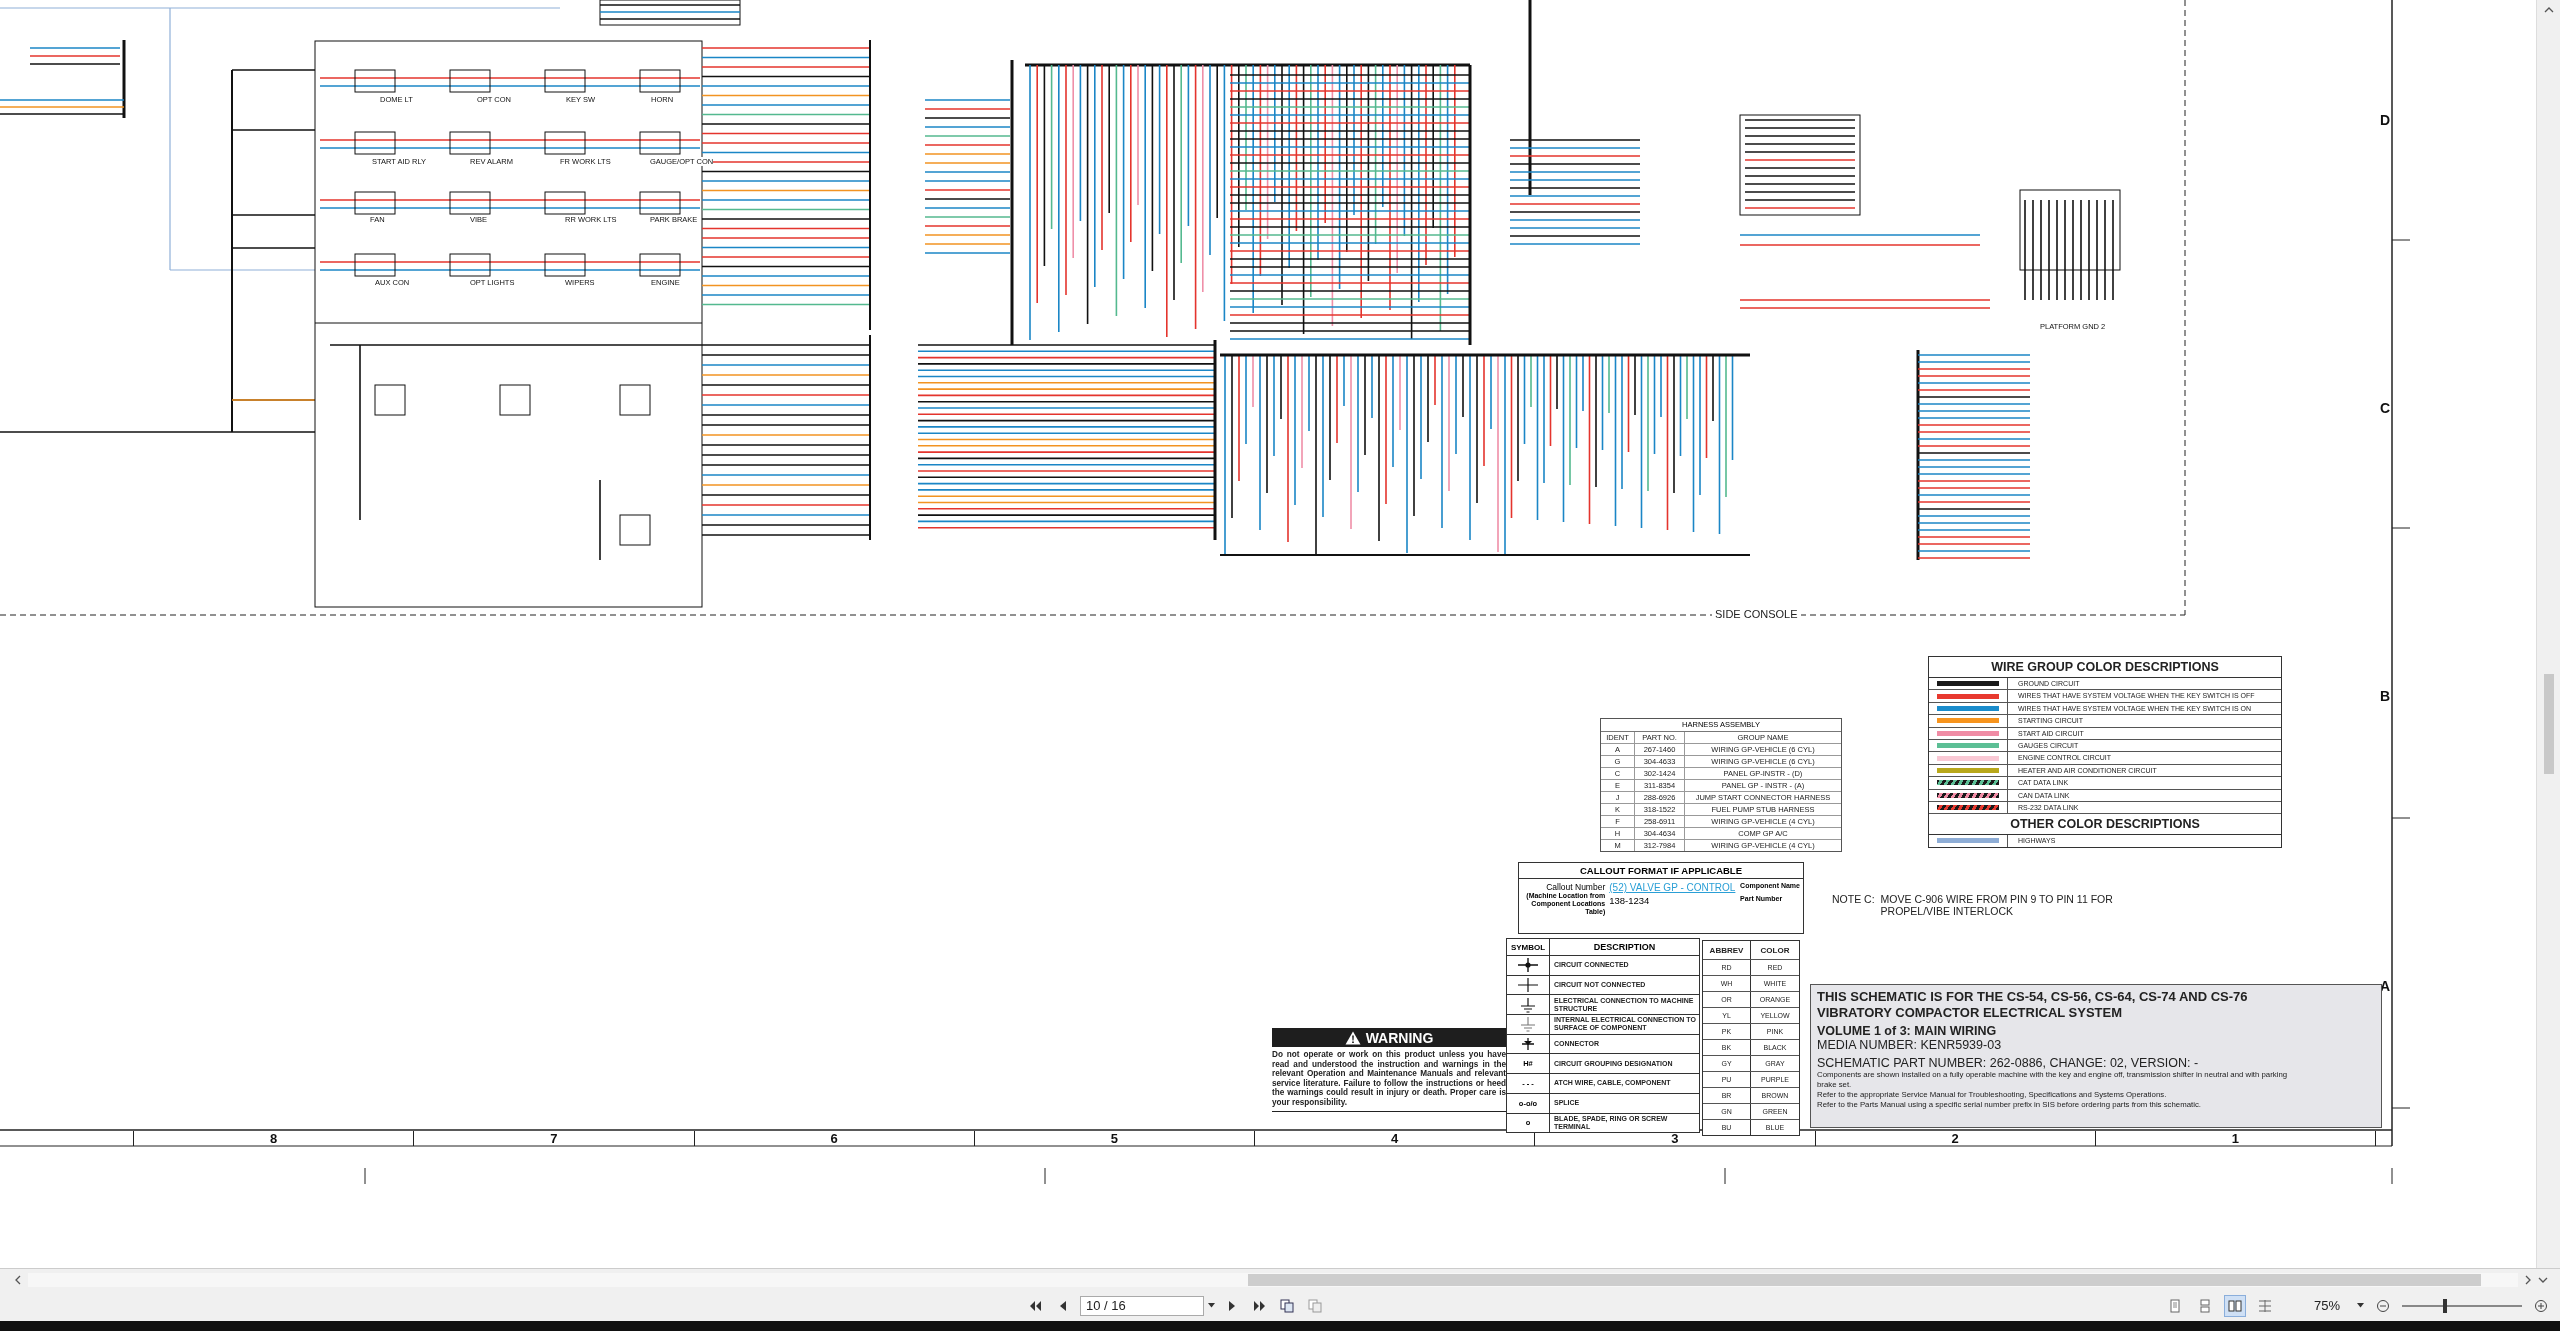 The height and width of the screenshot is (1331, 2560). I want to click on callout-title: CALLOUT FORMAT IF APPLICABLE, so click(1661, 871).